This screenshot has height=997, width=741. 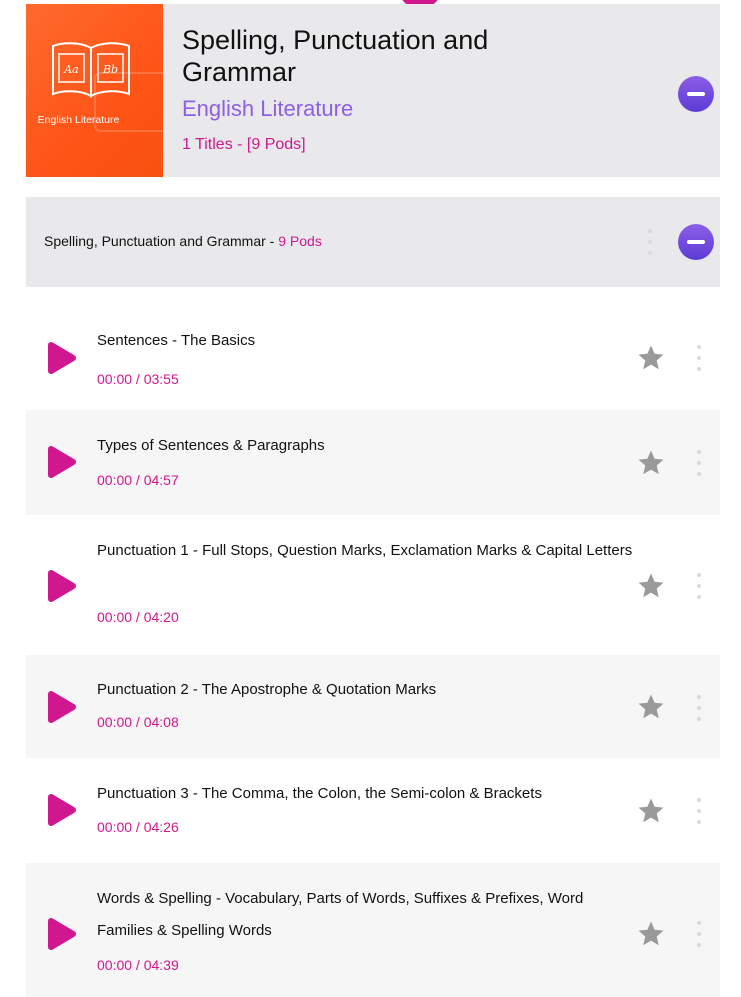 What do you see at coordinates (91, 70) in the screenshot?
I see `book-icon: Aa Bb` at bounding box center [91, 70].